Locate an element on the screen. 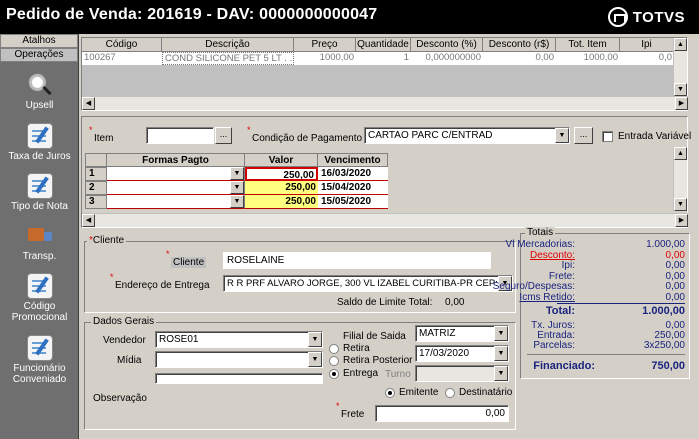 The height and width of the screenshot is (439, 699). condicao-pagamento-select: CARTAO PARC C/ENTRAD ▼ is located at coordinates (467, 135).